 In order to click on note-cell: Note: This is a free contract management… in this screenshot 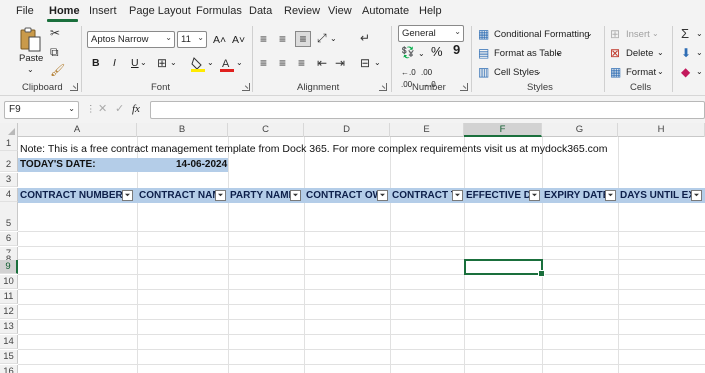, I will do `click(313, 149)`.